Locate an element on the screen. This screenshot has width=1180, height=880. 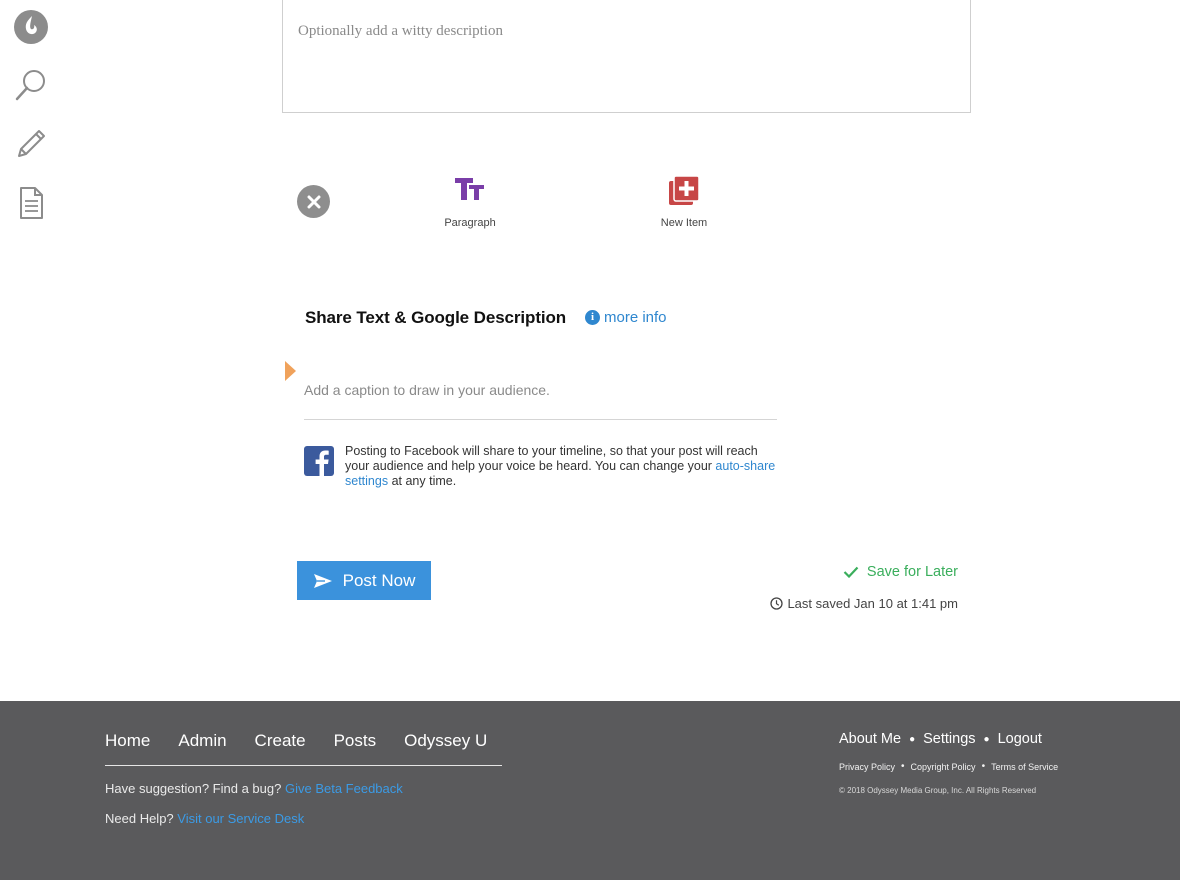
paragraph-label: Paragraph is located at coordinates (470, 223).